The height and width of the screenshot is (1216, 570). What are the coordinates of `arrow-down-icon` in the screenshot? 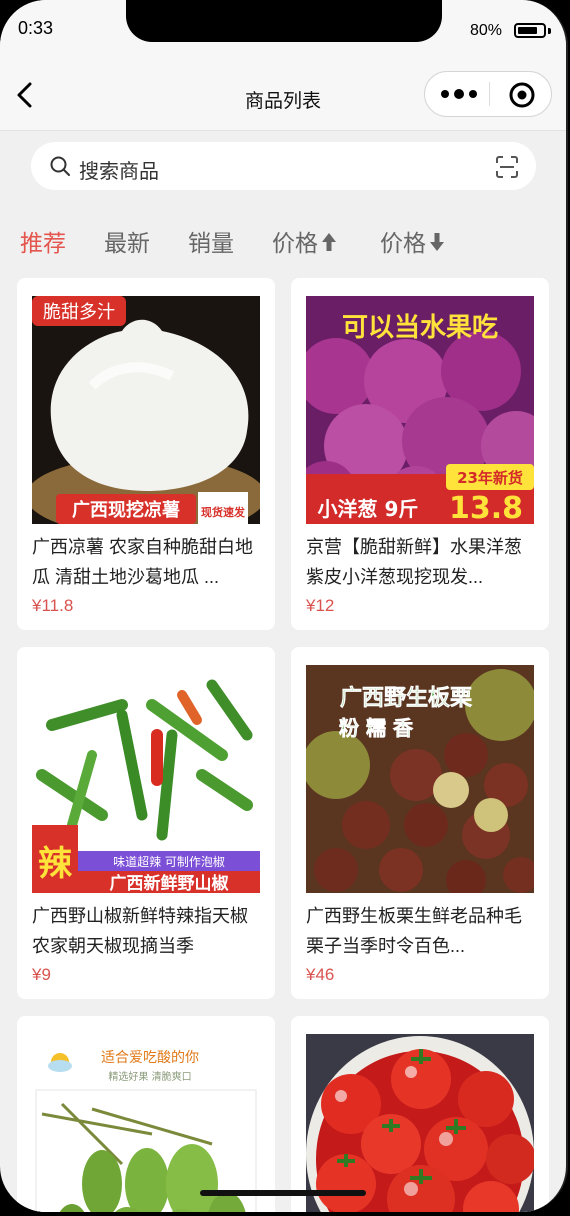 It's located at (437, 242).